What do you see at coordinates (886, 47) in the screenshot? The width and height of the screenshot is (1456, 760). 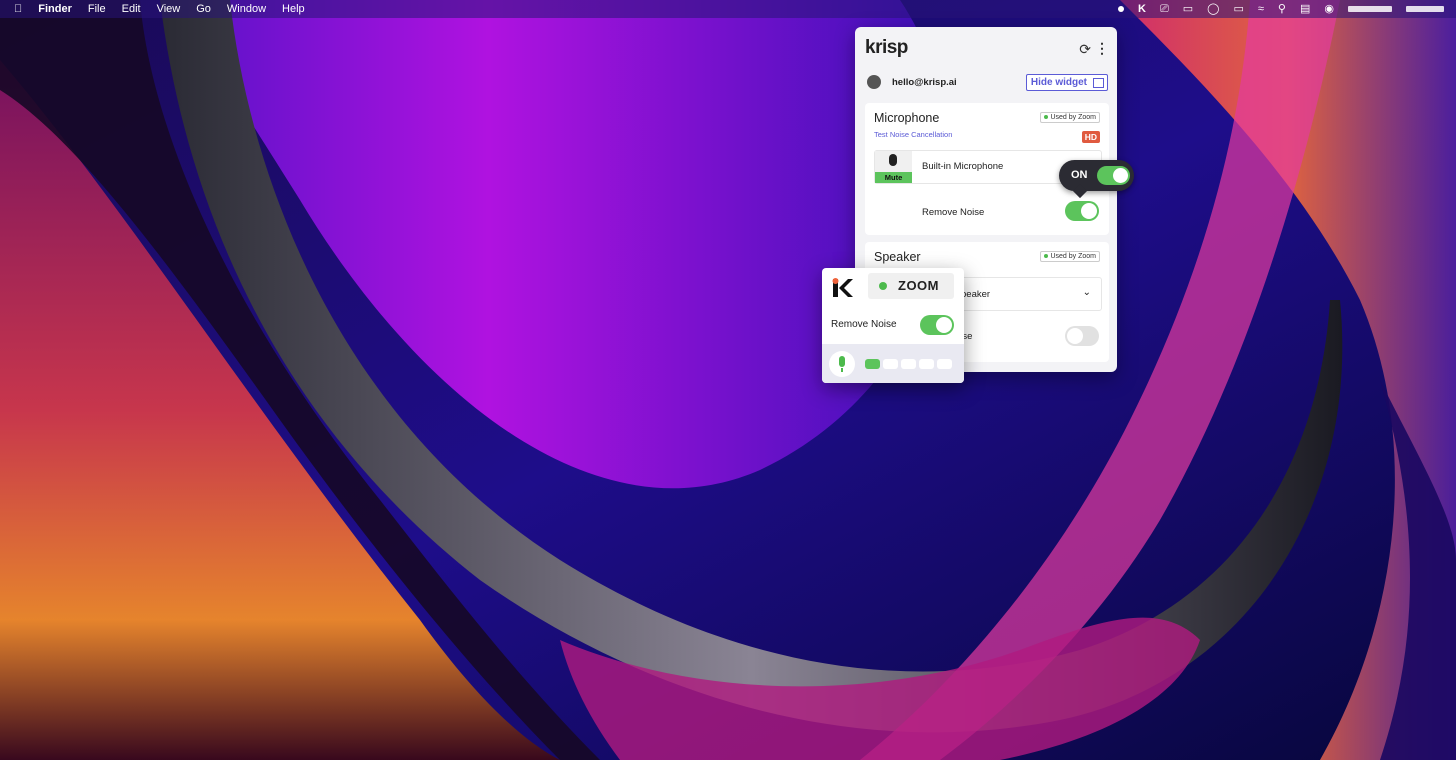 I see `krisp-logo: krisp` at bounding box center [886, 47].